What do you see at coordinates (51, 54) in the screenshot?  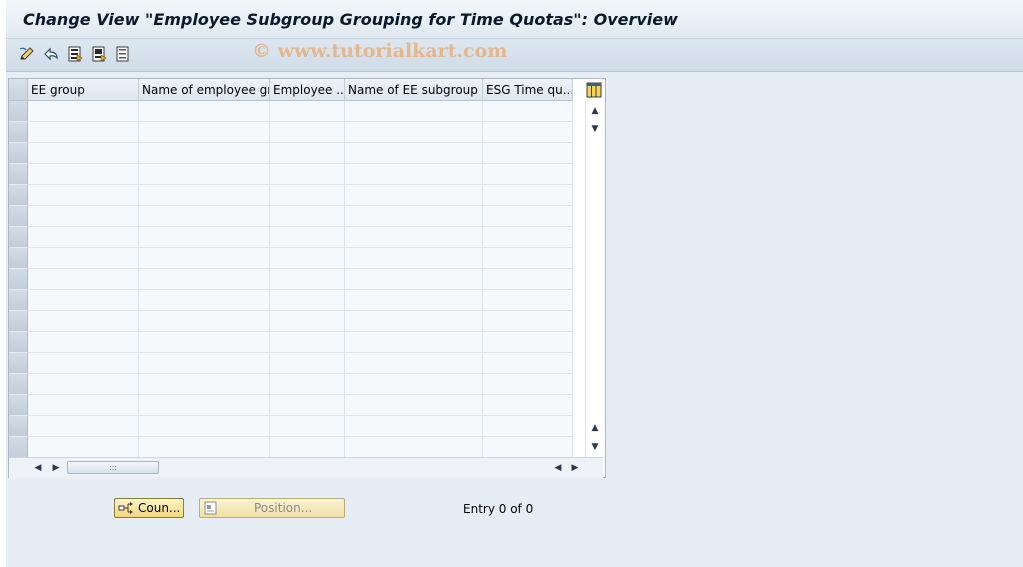 I see `undo-changes-icon` at bounding box center [51, 54].